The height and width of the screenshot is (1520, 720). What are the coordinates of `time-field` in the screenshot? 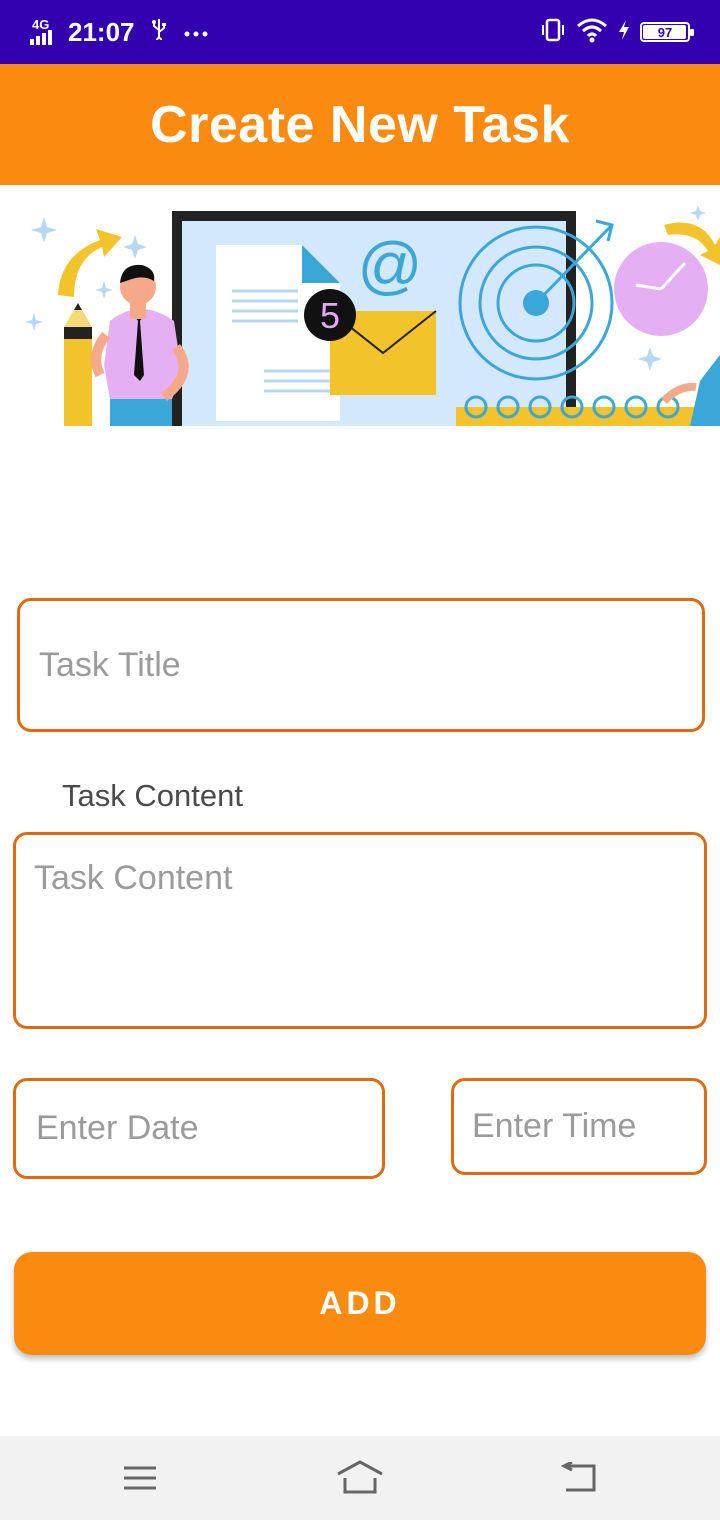 It's located at (579, 1126).